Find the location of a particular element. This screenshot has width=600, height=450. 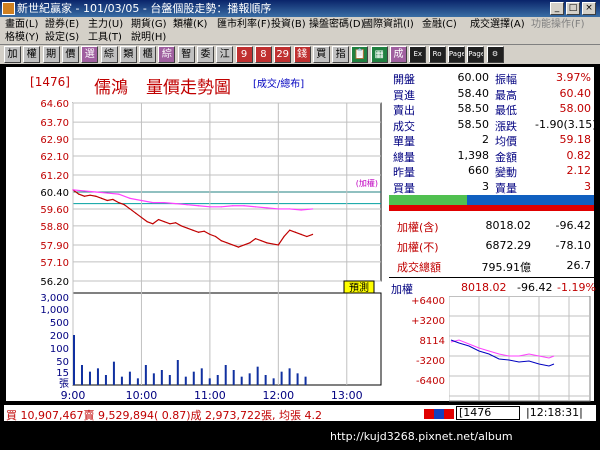

menu-item-row2-1: 設定(S) is located at coordinates (62, 37).